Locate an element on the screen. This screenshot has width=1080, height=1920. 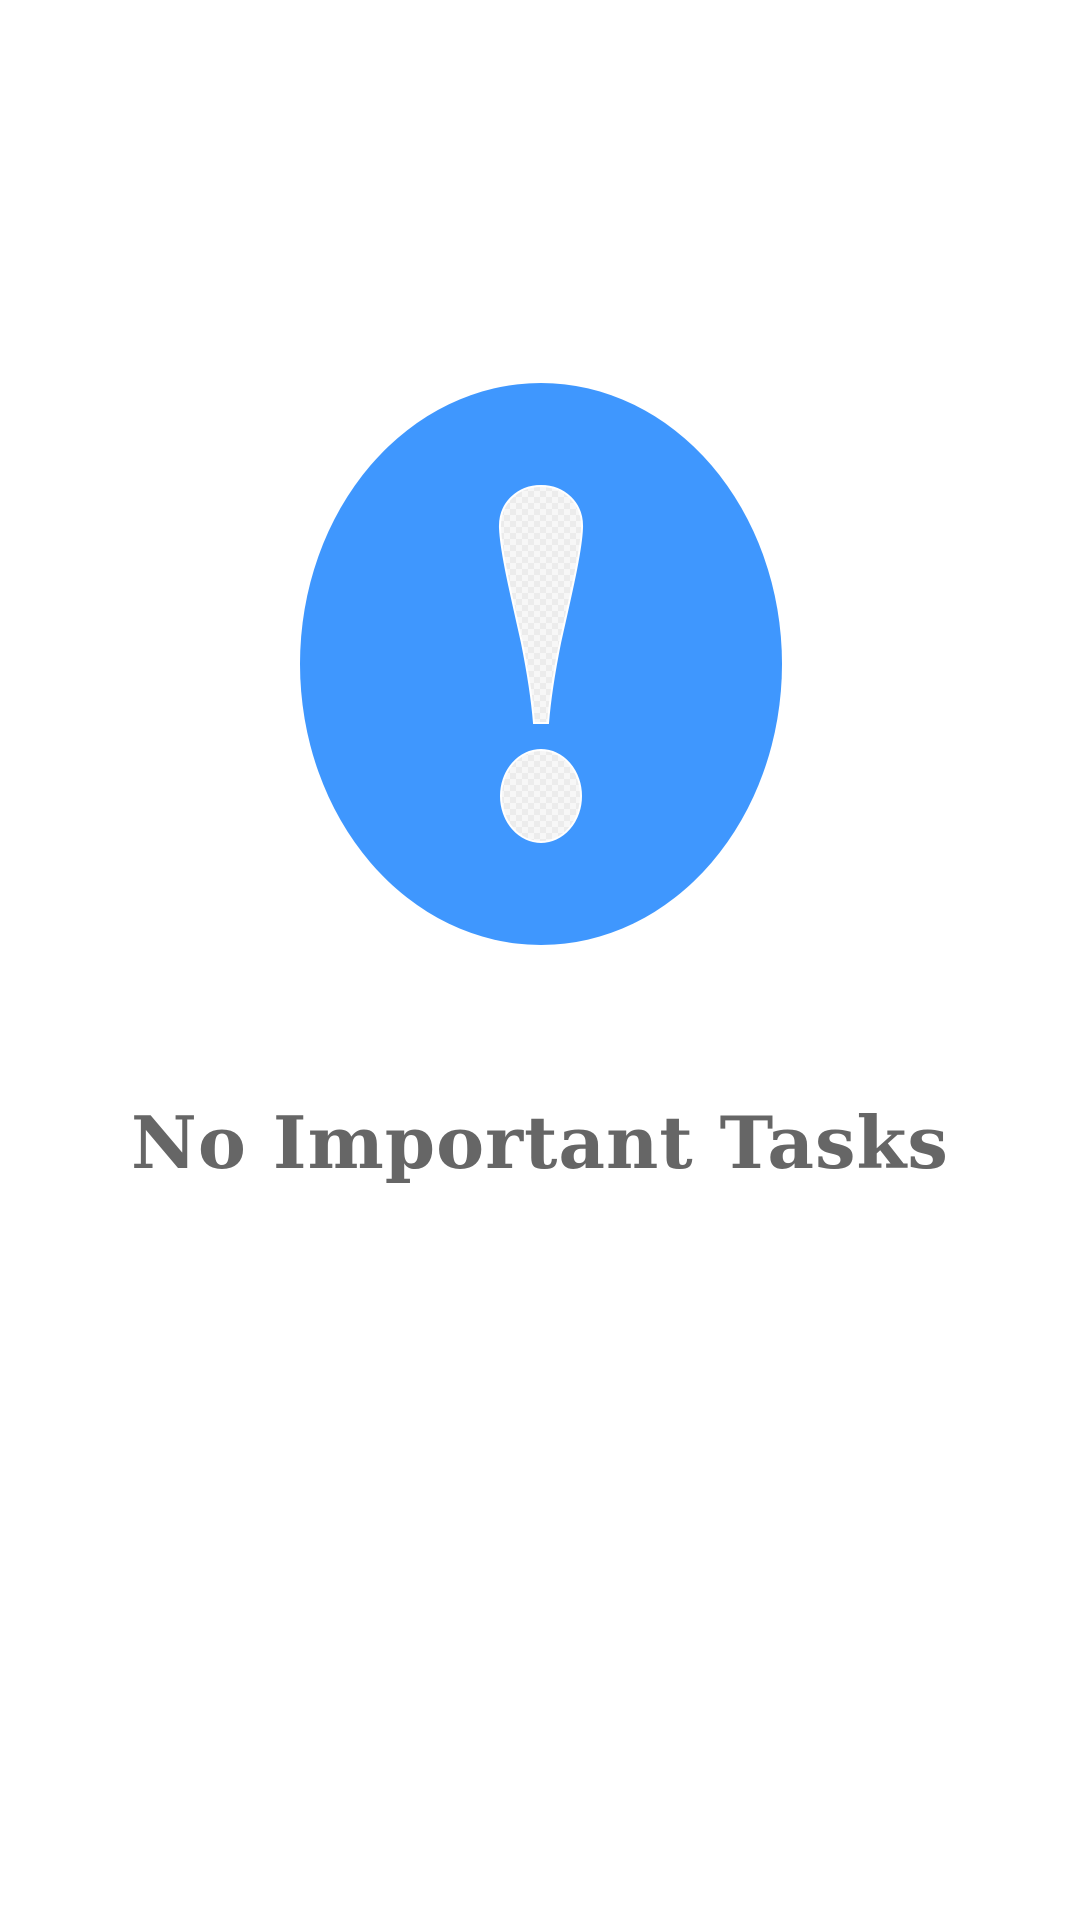
empty-state-message: No Important Tasks is located at coordinates (540, 1142).